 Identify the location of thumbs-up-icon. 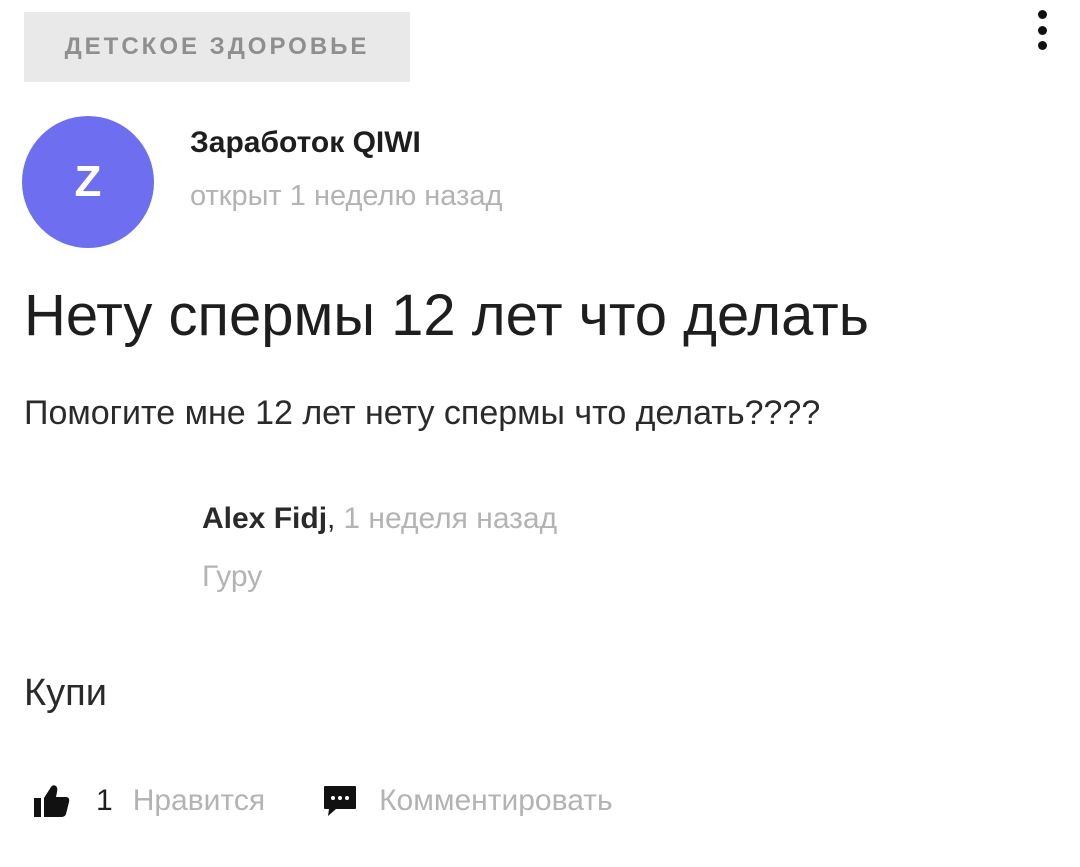
(52, 801).